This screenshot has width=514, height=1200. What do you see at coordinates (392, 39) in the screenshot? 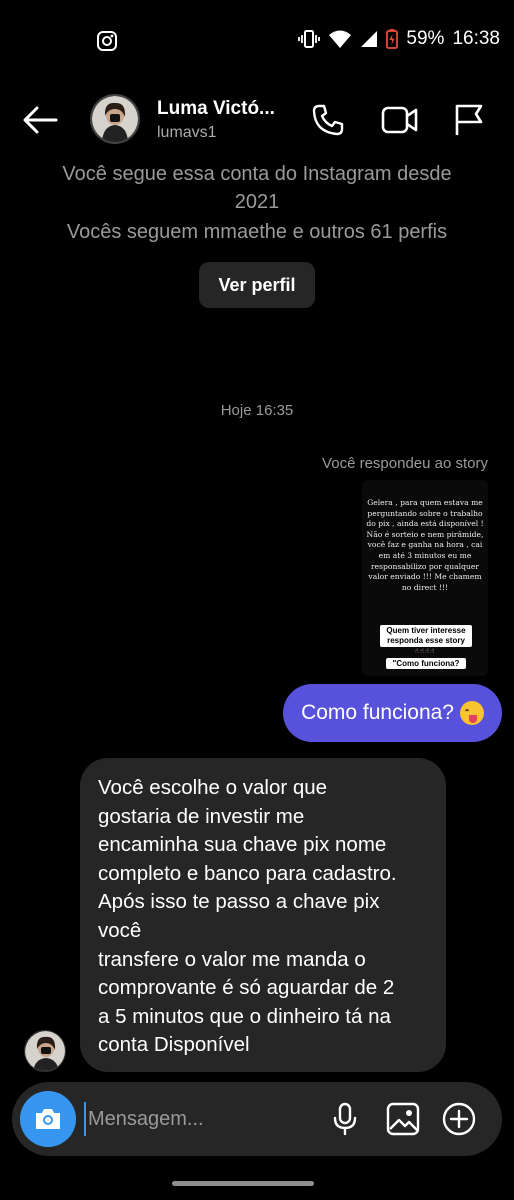
I see `battery-icon` at bounding box center [392, 39].